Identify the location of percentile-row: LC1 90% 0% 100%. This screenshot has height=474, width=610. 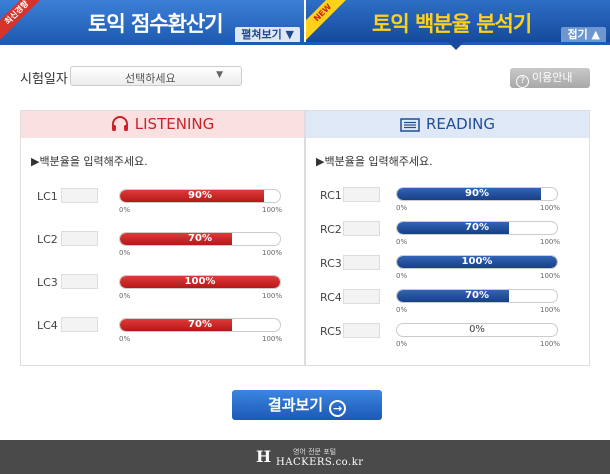
(162, 203).